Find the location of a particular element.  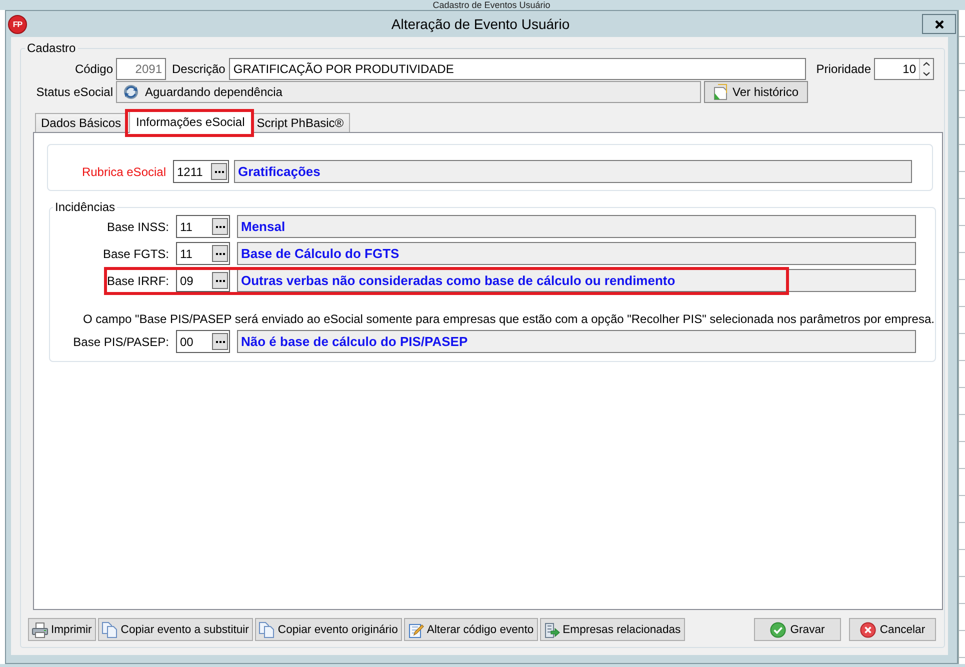

description-field: Não é base de cálculo do PIS/PASEP is located at coordinates (576, 341).